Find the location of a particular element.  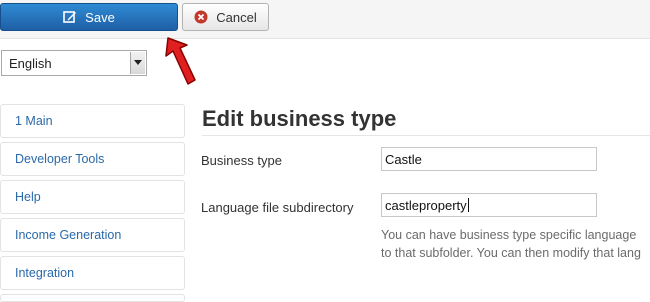

text-caret is located at coordinates (468, 205).